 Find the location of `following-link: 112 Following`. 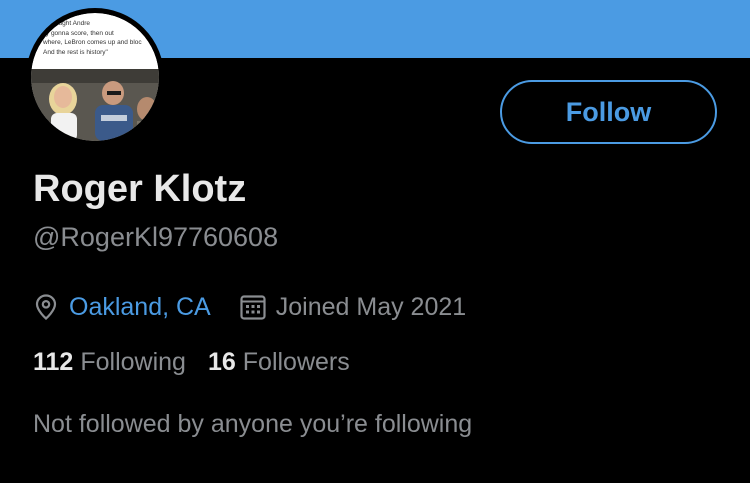

following-link: 112 Following is located at coordinates (109, 362).